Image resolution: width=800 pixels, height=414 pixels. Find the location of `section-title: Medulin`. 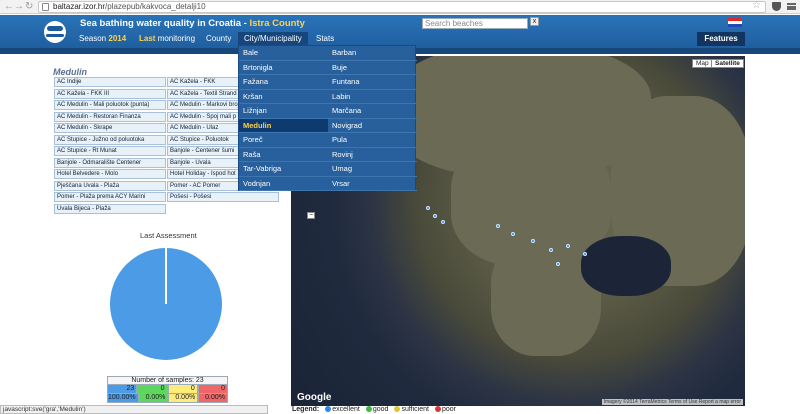

section-title: Medulin is located at coordinates (70, 72).